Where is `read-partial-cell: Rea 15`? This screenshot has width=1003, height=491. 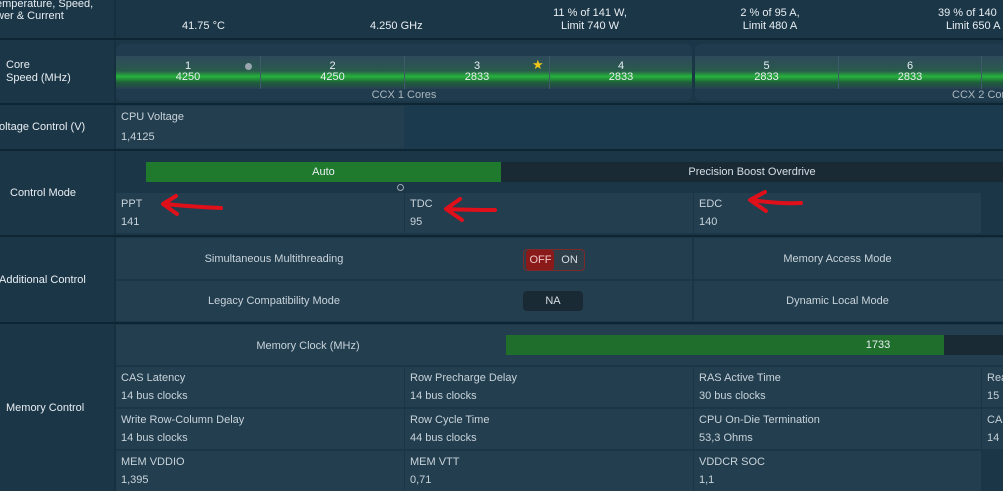 read-partial-cell: Rea 15 is located at coordinates (992, 387).